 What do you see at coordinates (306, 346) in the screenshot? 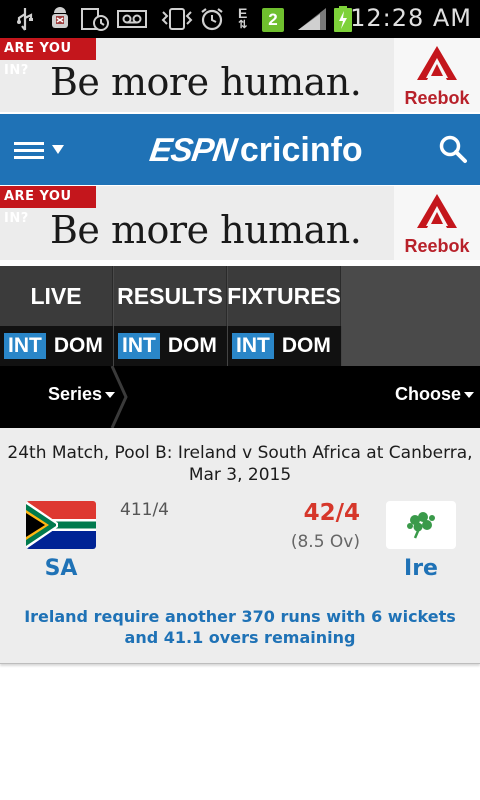
I see `fixtures-dom-toggle: DOM` at bounding box center [306, 346].